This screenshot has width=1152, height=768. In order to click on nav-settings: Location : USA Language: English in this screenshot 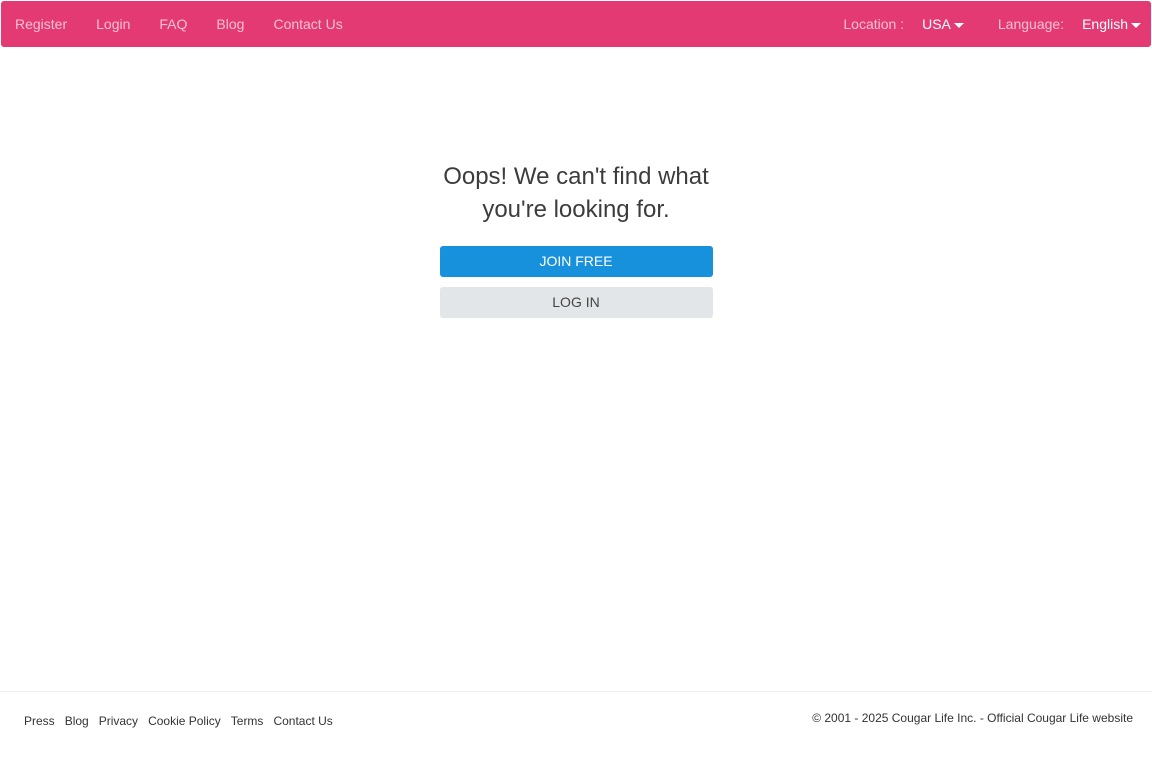, I will do `click(997, 24)`.